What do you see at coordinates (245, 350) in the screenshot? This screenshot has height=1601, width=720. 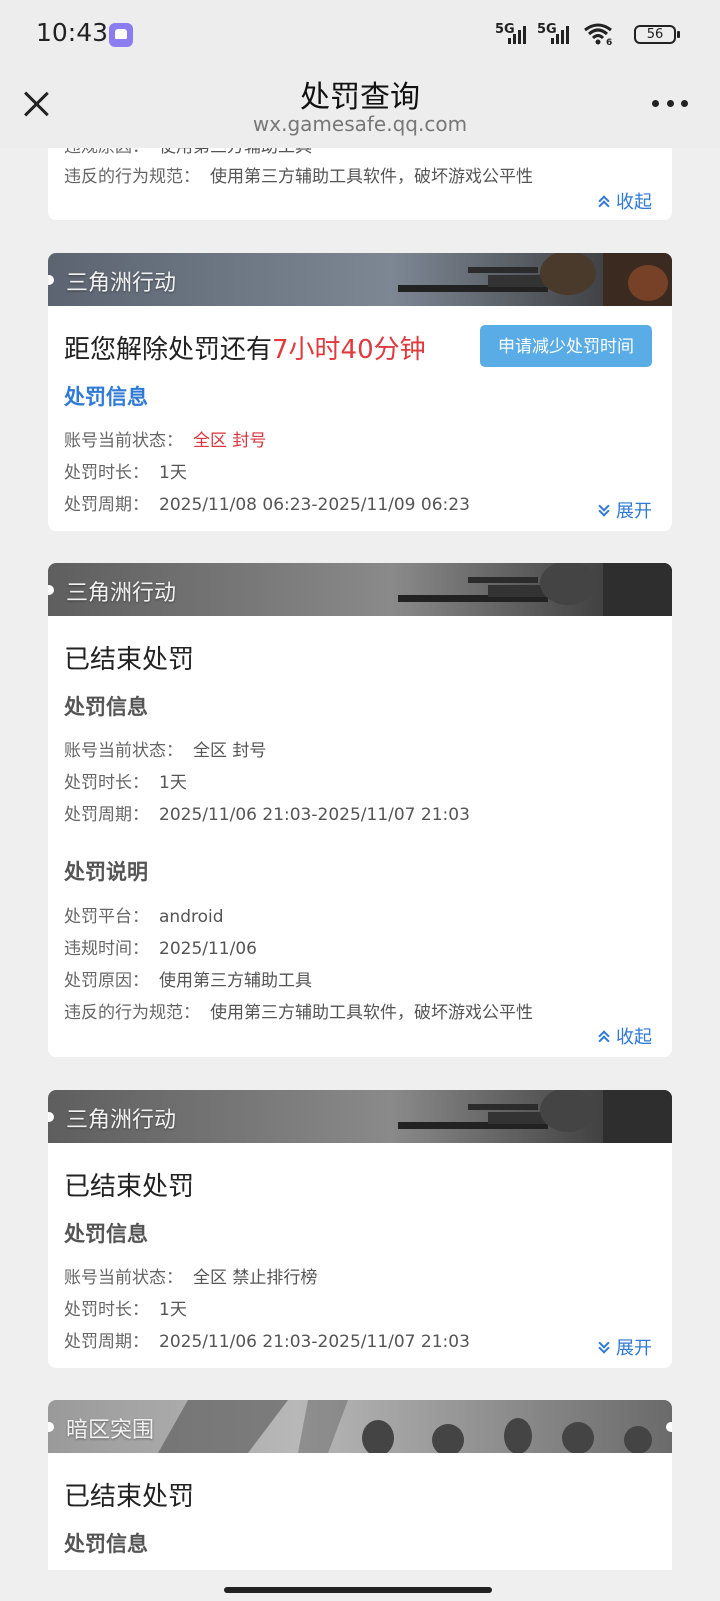 I see `remaining-time-headline: 距您解除处罚还有7小时40分钟` at bounding box center [245, 350].